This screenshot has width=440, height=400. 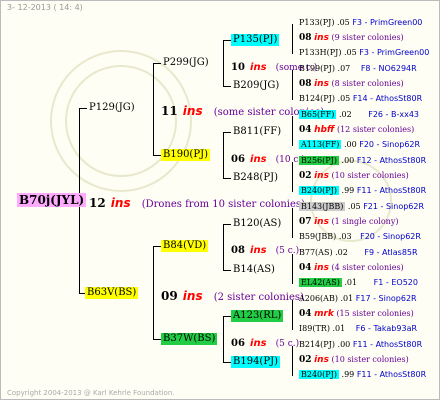 I want to click on ggp-node-d1: A123(RL), so click(x=257, y=316).